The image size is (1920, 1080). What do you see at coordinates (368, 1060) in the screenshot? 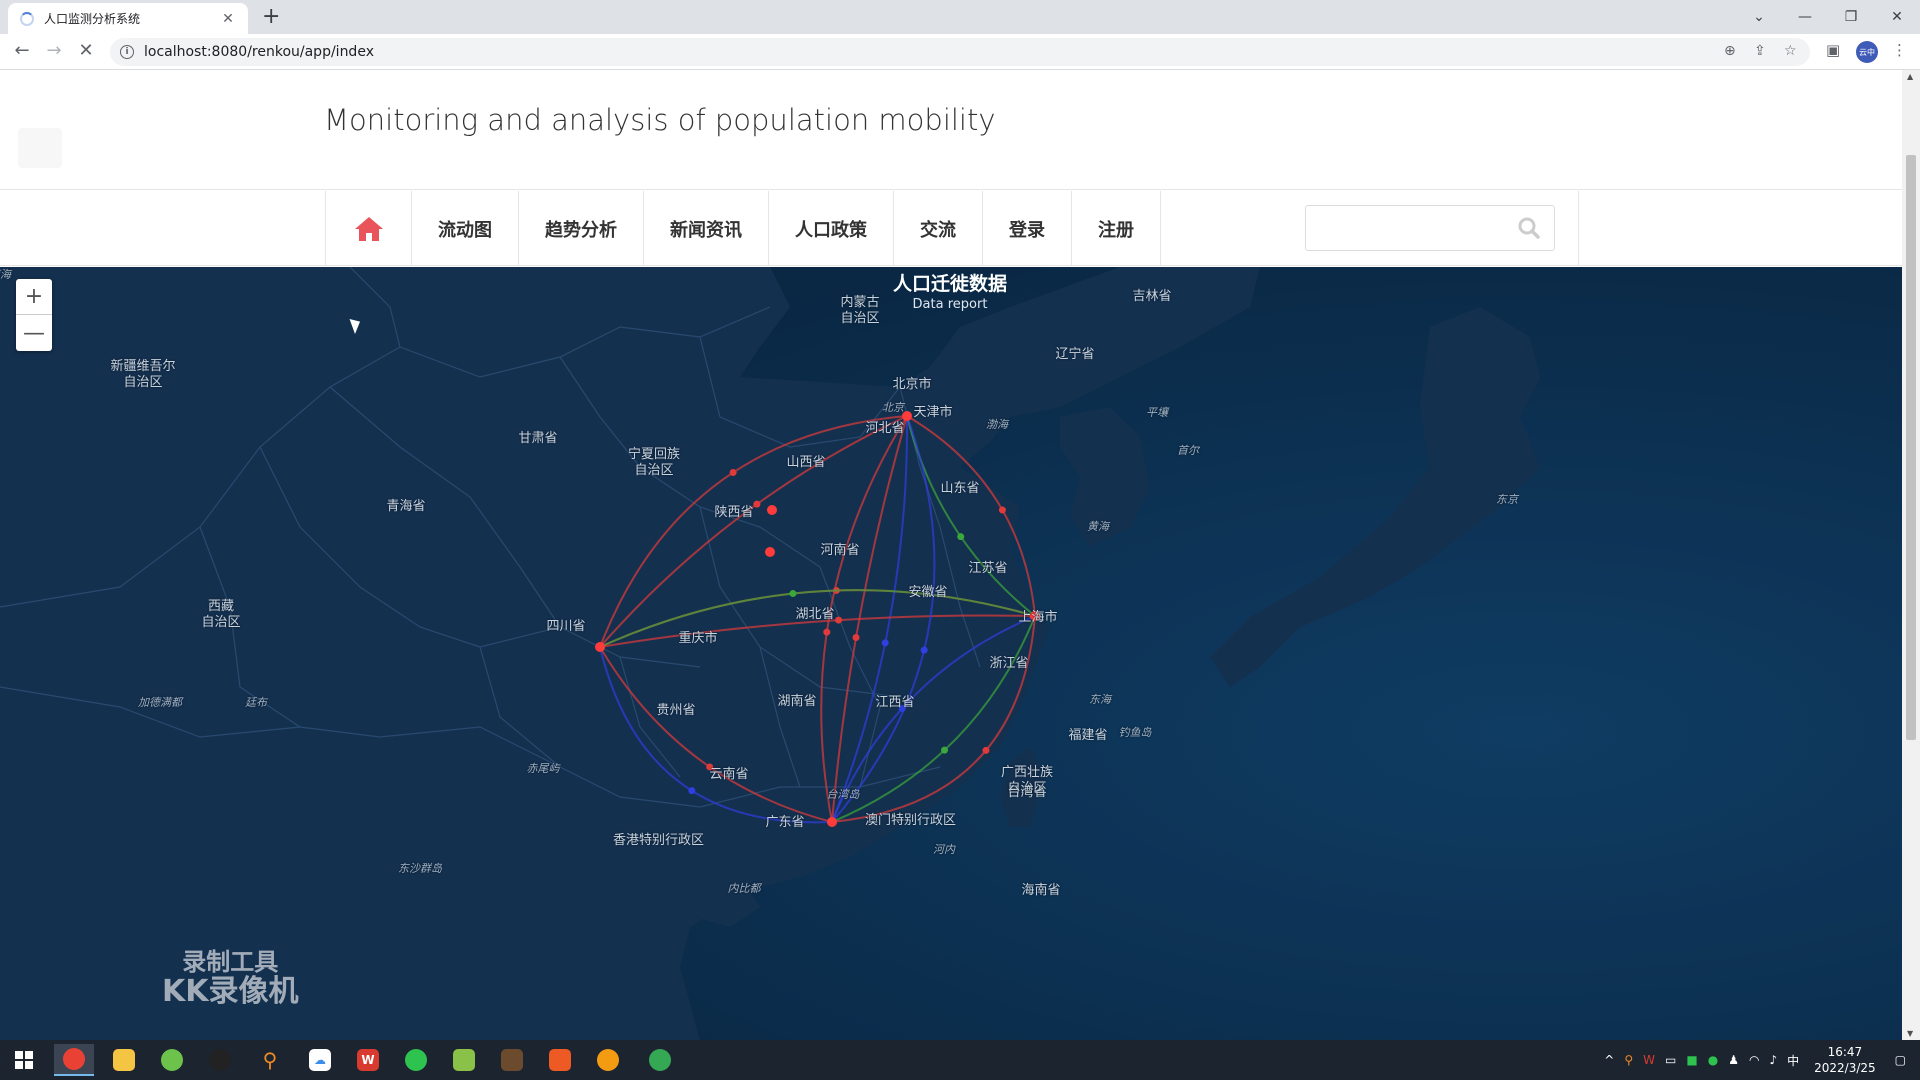
I see `taskbar-wps: W` at bounding box center [368, 1060].